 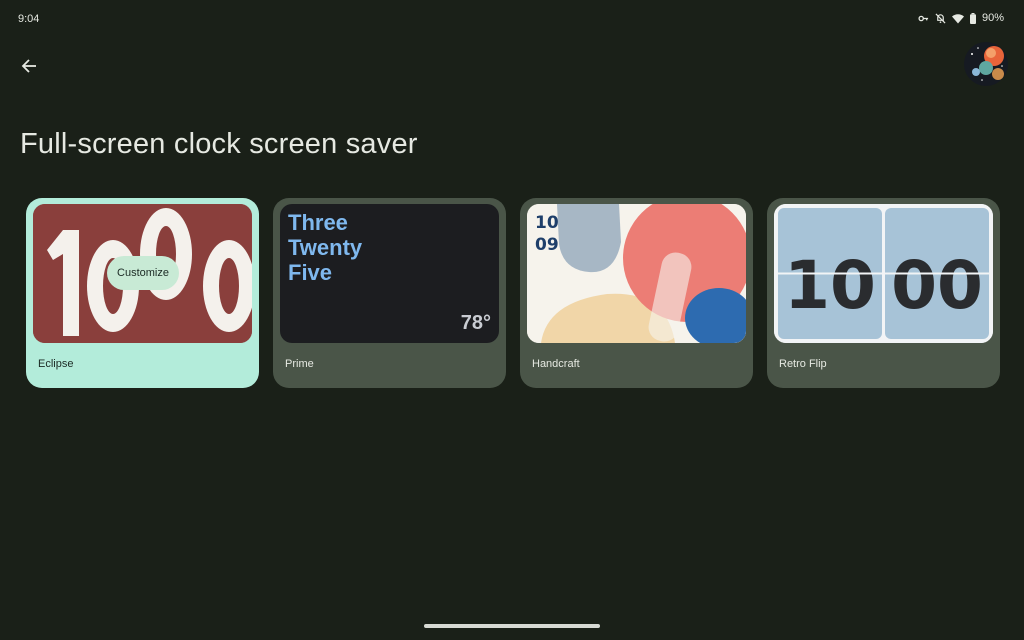 What do you see at coordinates (986, 64) in the screenshot?
I see `avatar` at bounding box center [986, 64].